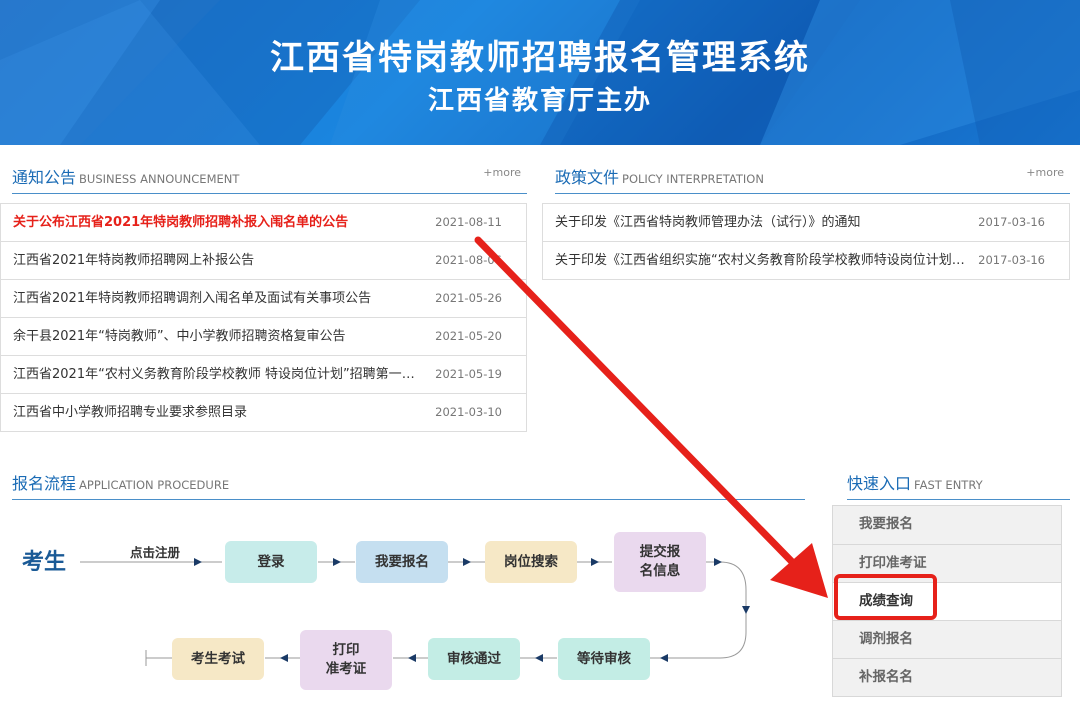 This screenshot has width=1080, height=705. Describe the element at coordinates (812, 179) in the screenshot. I see `policy-header: 政策文件 POLICY INTERPRETATION +more` at that location.